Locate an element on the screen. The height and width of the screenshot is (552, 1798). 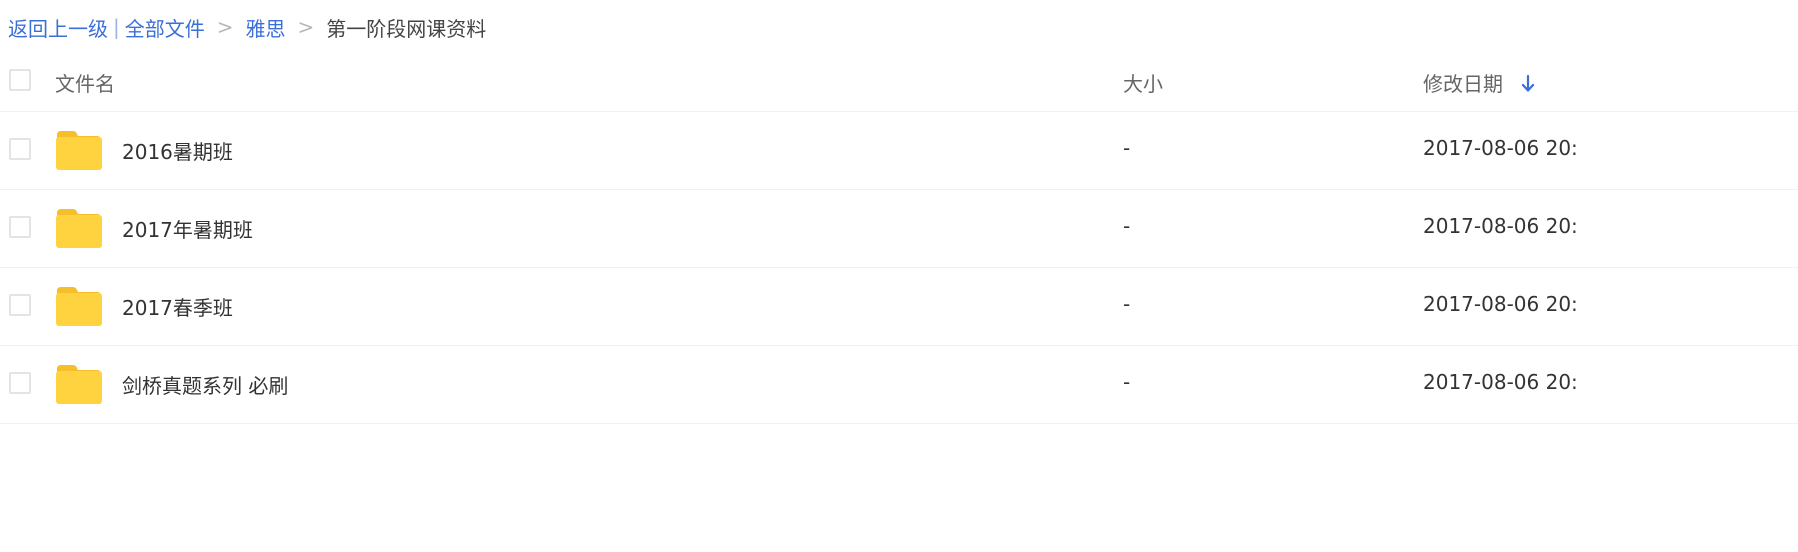
breadcrumb-ielts: 雅思 is located at coordinates (266, 27).